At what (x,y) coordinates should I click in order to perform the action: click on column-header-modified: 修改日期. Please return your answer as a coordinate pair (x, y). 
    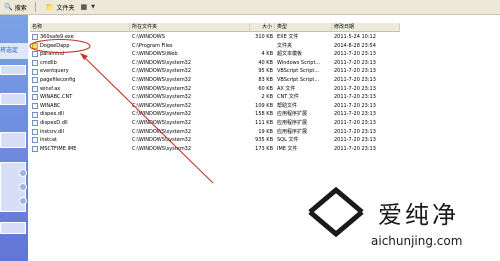
    Looking at the image, I should click on (366, 27).